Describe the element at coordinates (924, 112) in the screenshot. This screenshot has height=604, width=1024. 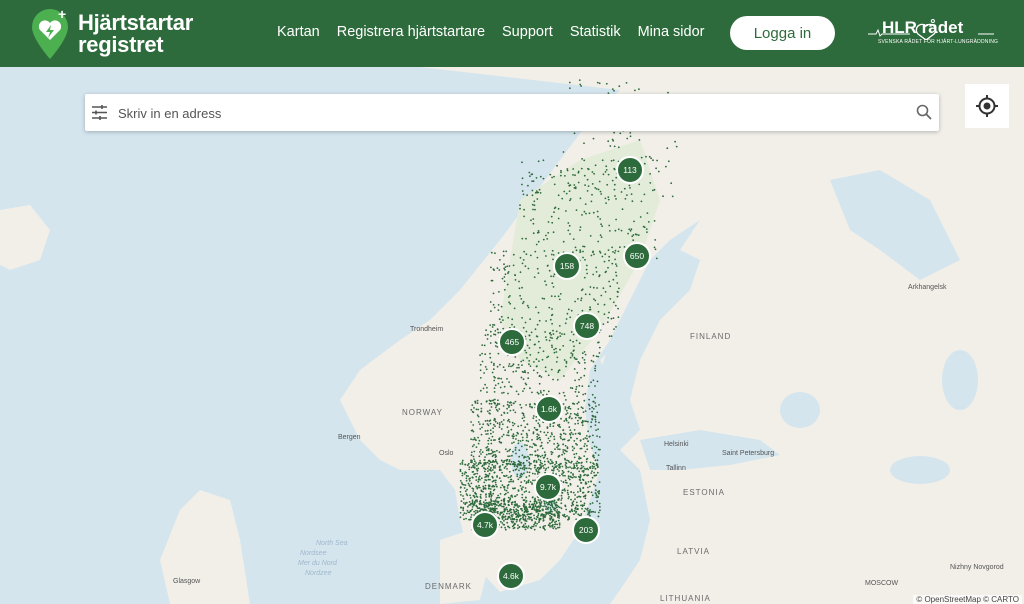
I see `search-icon` at that location.